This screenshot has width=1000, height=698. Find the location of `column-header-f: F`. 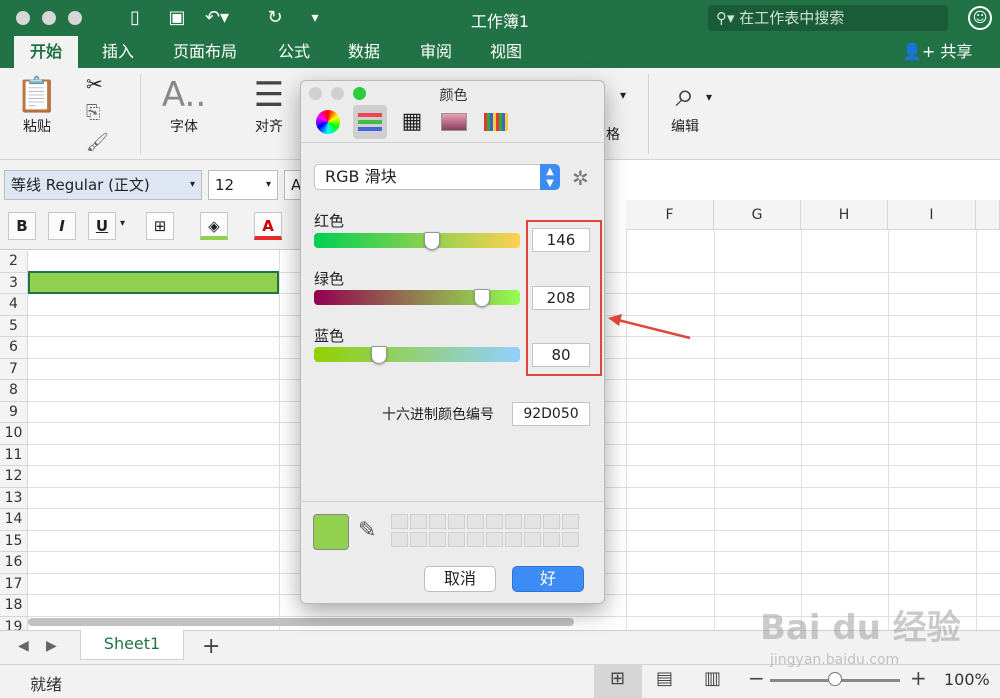

column-header-f: F is located at coordinates (670, 215).